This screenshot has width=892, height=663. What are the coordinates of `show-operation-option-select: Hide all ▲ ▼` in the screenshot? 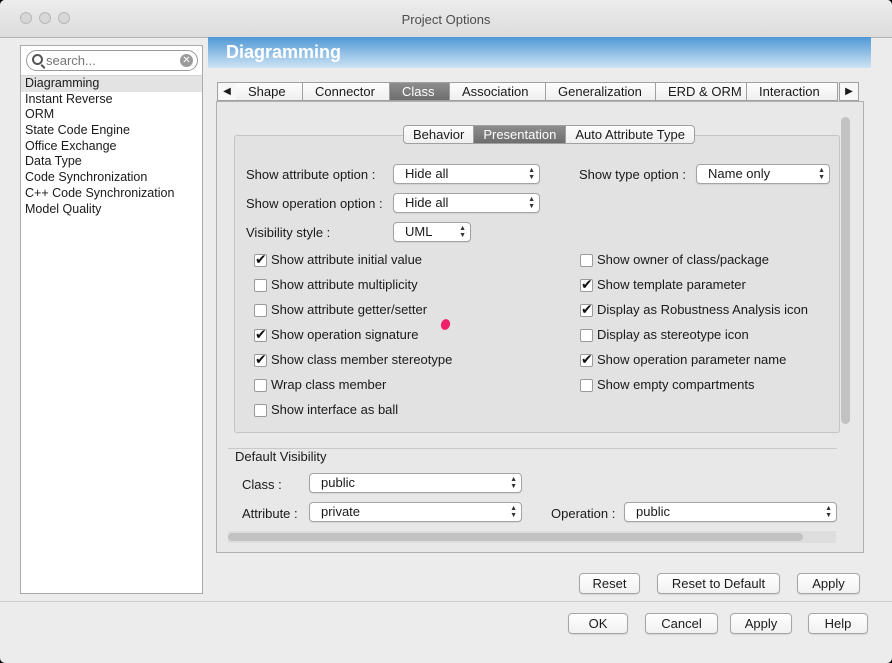 It's located at (466, 203).